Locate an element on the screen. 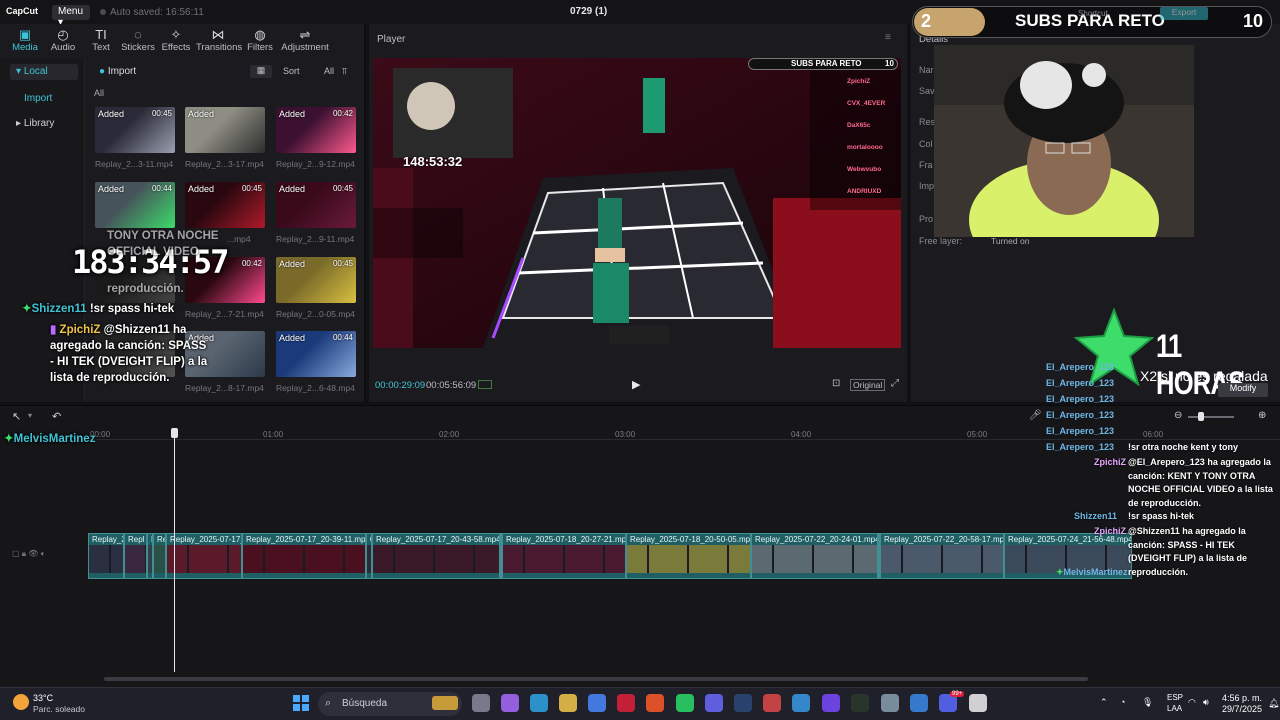 This screenshot has height=720, width=1280. modify-button: Modify is located at coordinates (1243, 390).